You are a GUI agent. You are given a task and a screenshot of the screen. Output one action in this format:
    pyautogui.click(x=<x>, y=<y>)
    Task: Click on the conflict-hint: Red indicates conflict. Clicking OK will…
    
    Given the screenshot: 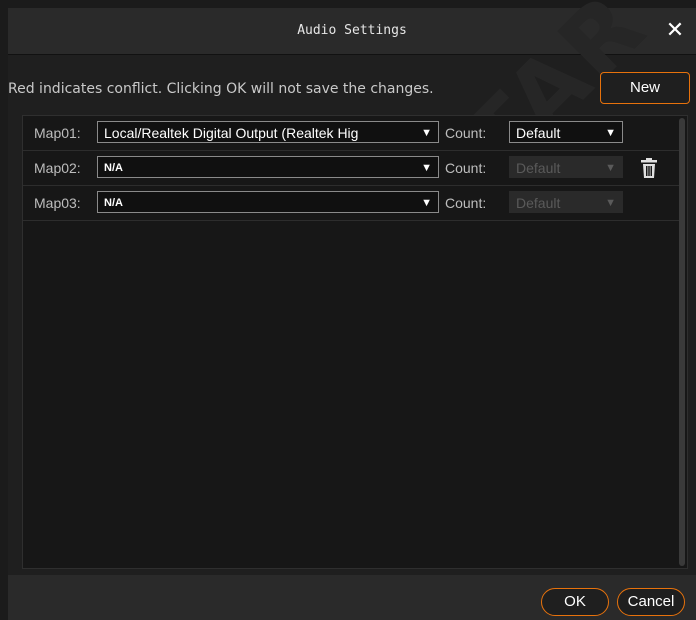 What is the action you would take?
    pyautogui.click(x=221, y=89)
    